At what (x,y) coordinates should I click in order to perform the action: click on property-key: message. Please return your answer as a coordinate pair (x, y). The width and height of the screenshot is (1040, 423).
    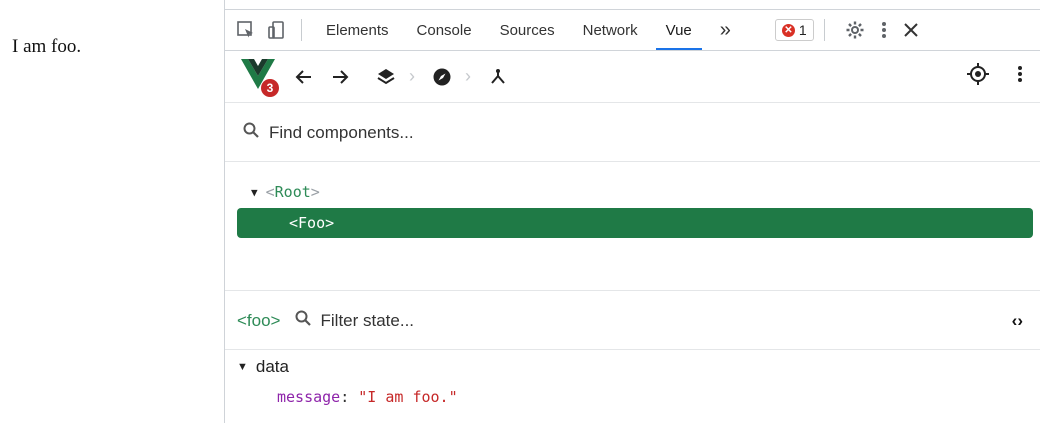
    Looking at the image, I should click on (309, 397).